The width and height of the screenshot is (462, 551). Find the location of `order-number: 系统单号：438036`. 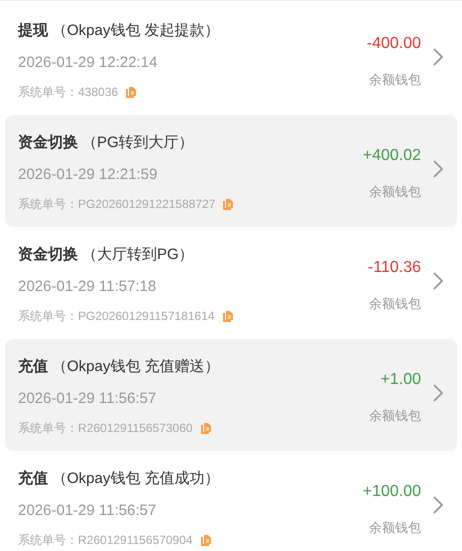

order-number: 系统单号：438036 is located at coordinates (68, 92).